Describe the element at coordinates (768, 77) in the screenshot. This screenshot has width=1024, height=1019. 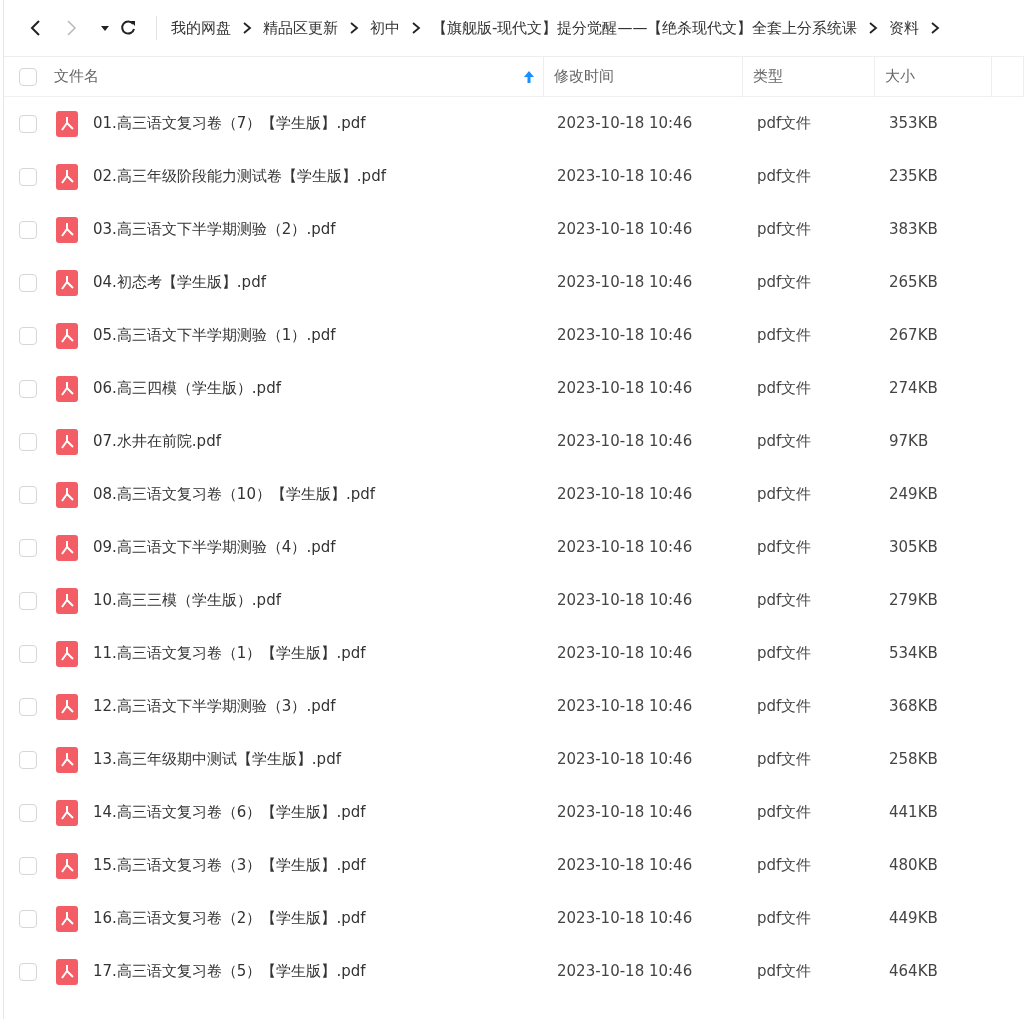
I see `column-label: 类型` at that location.